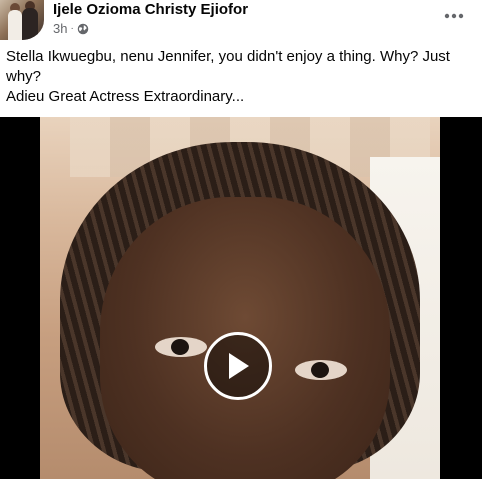  What do you see at coordinates (83, 28) in the screenshot?
I see `globe-icon` at bounding box center [83, 28].